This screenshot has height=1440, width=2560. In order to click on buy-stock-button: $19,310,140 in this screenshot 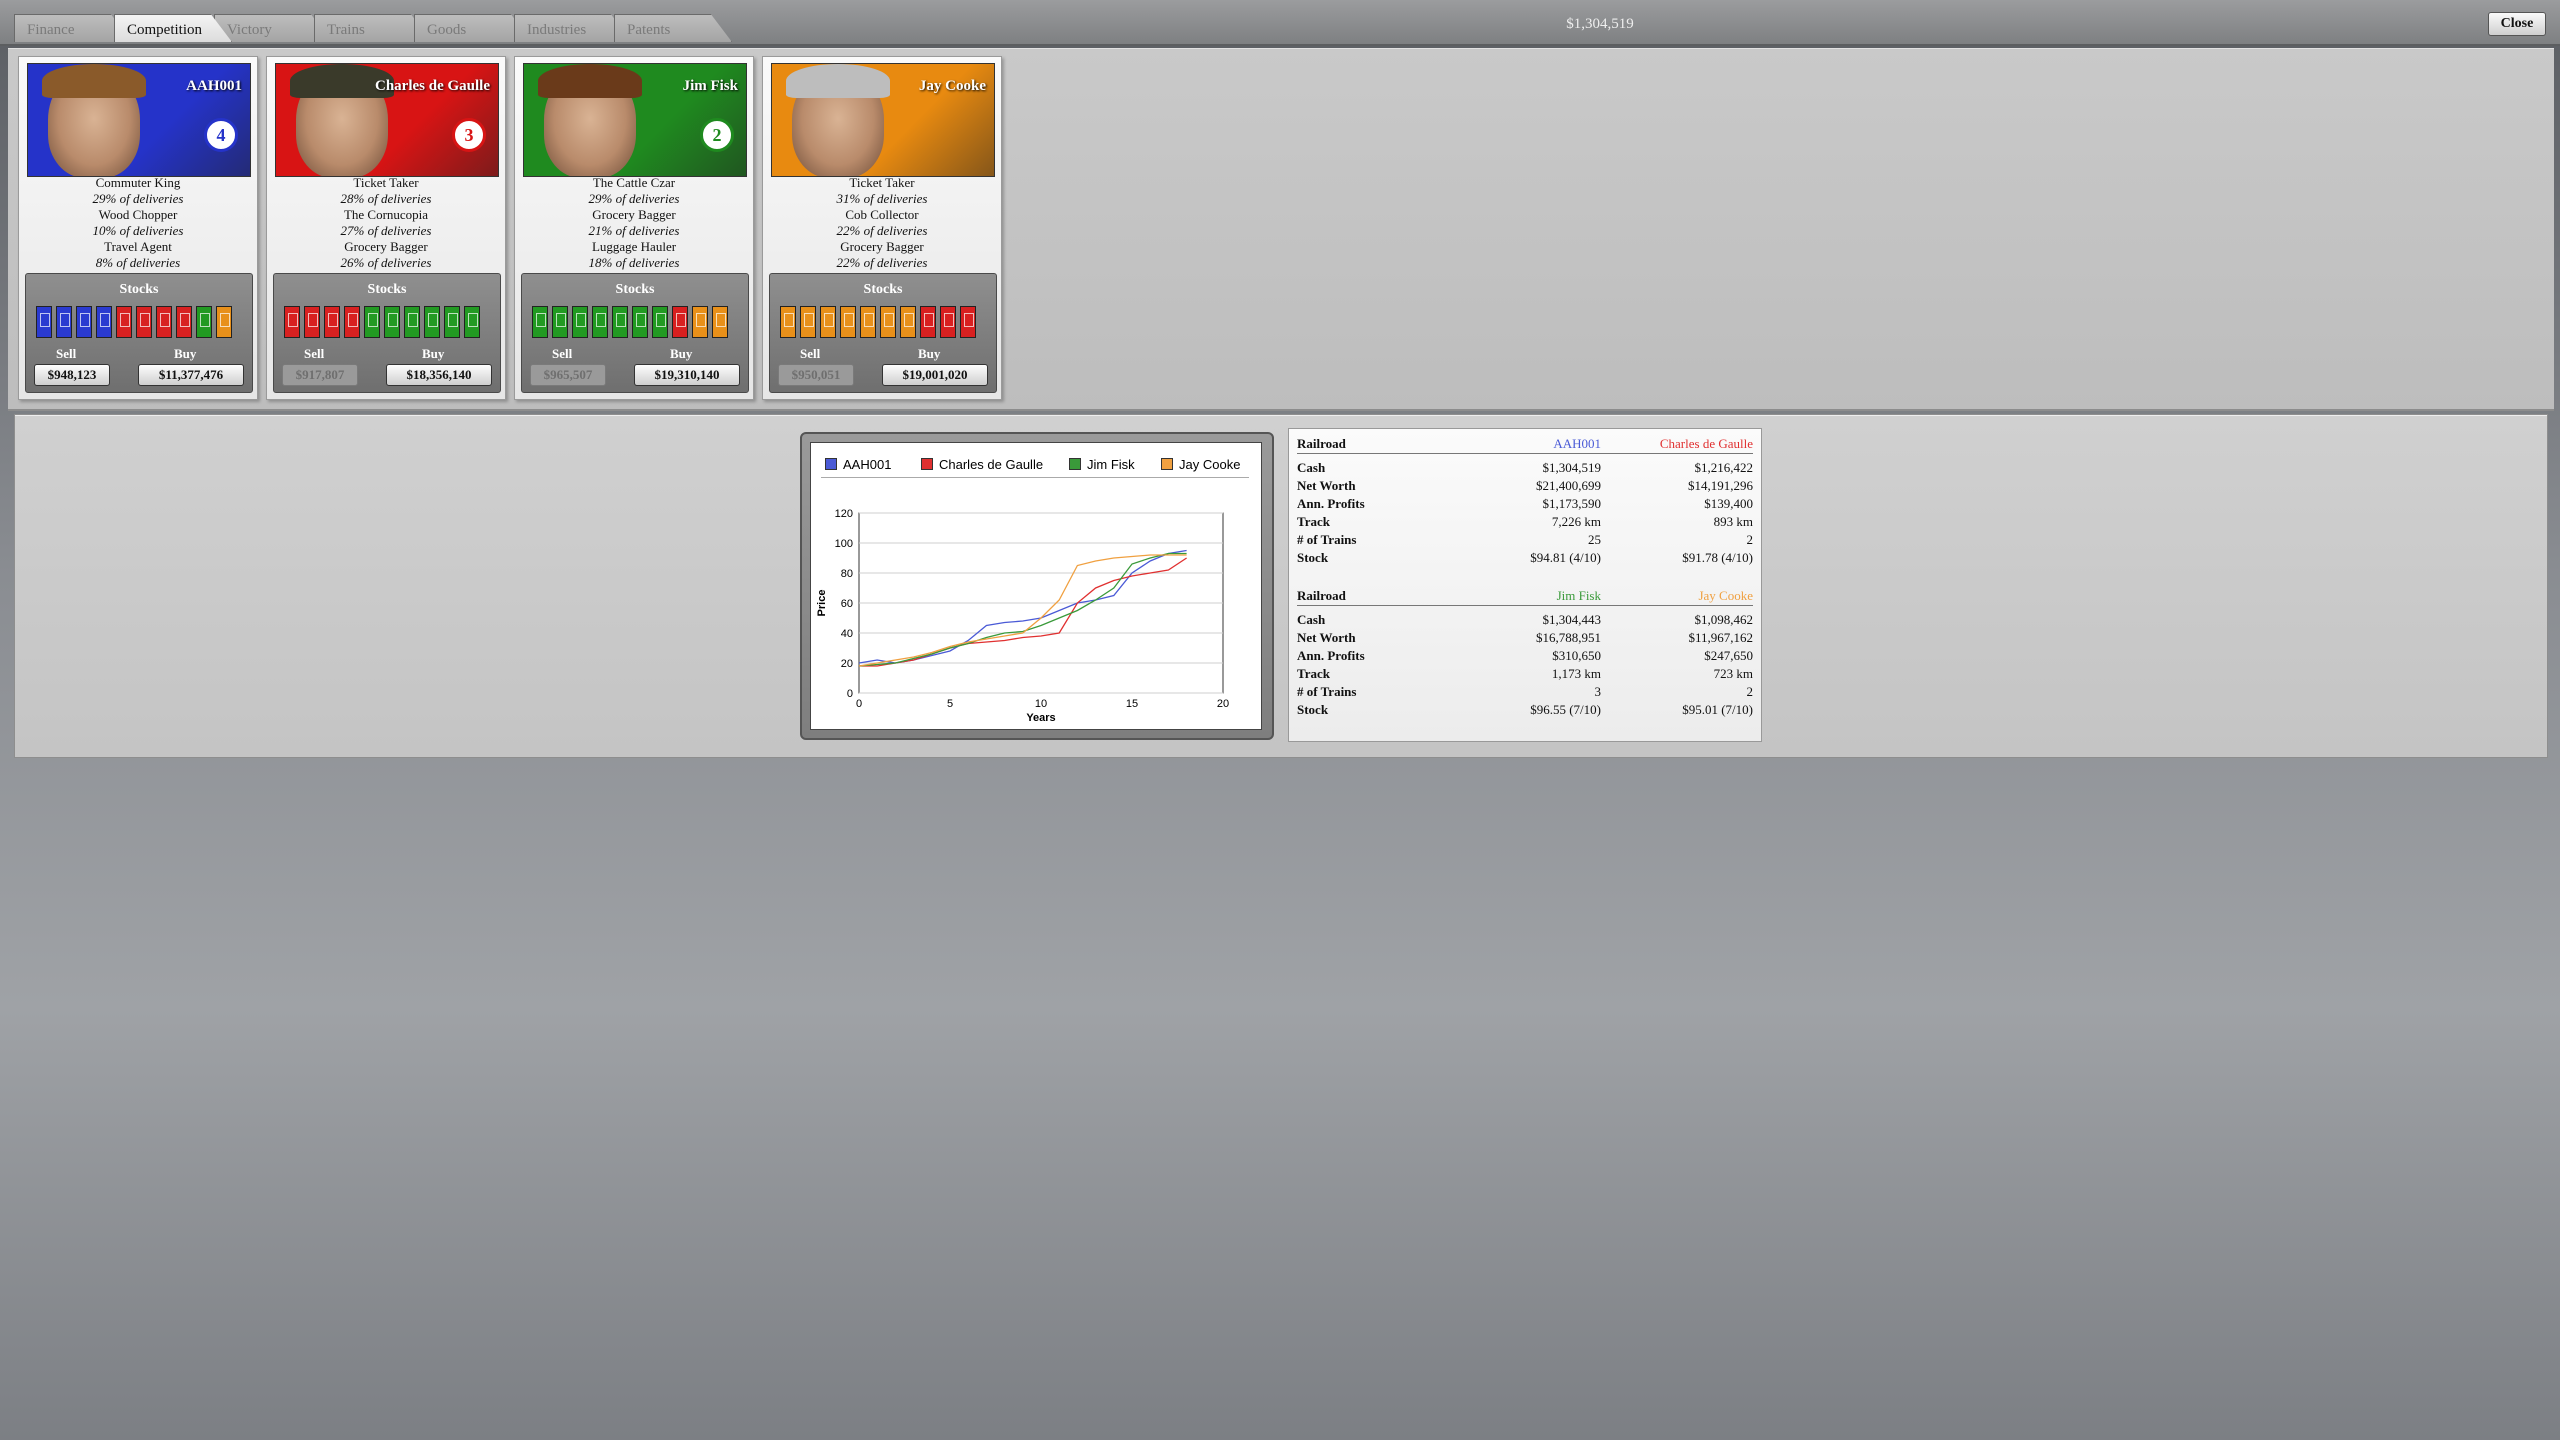, I will do `click(687, 375)`.